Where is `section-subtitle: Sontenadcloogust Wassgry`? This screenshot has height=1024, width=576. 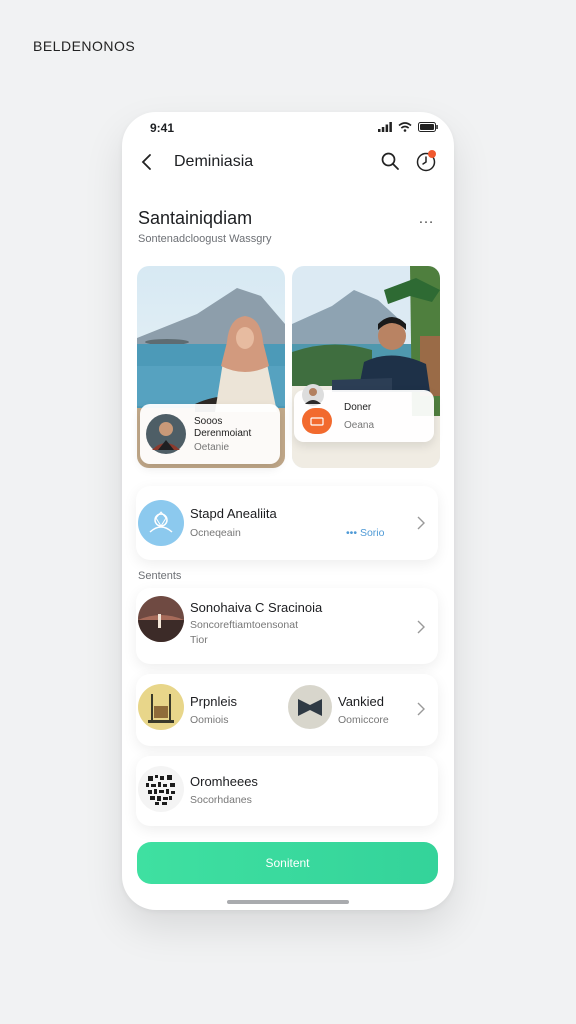
section-subtitle: Sontenadcloogust Wassgry is located at coordinates (205, 239).